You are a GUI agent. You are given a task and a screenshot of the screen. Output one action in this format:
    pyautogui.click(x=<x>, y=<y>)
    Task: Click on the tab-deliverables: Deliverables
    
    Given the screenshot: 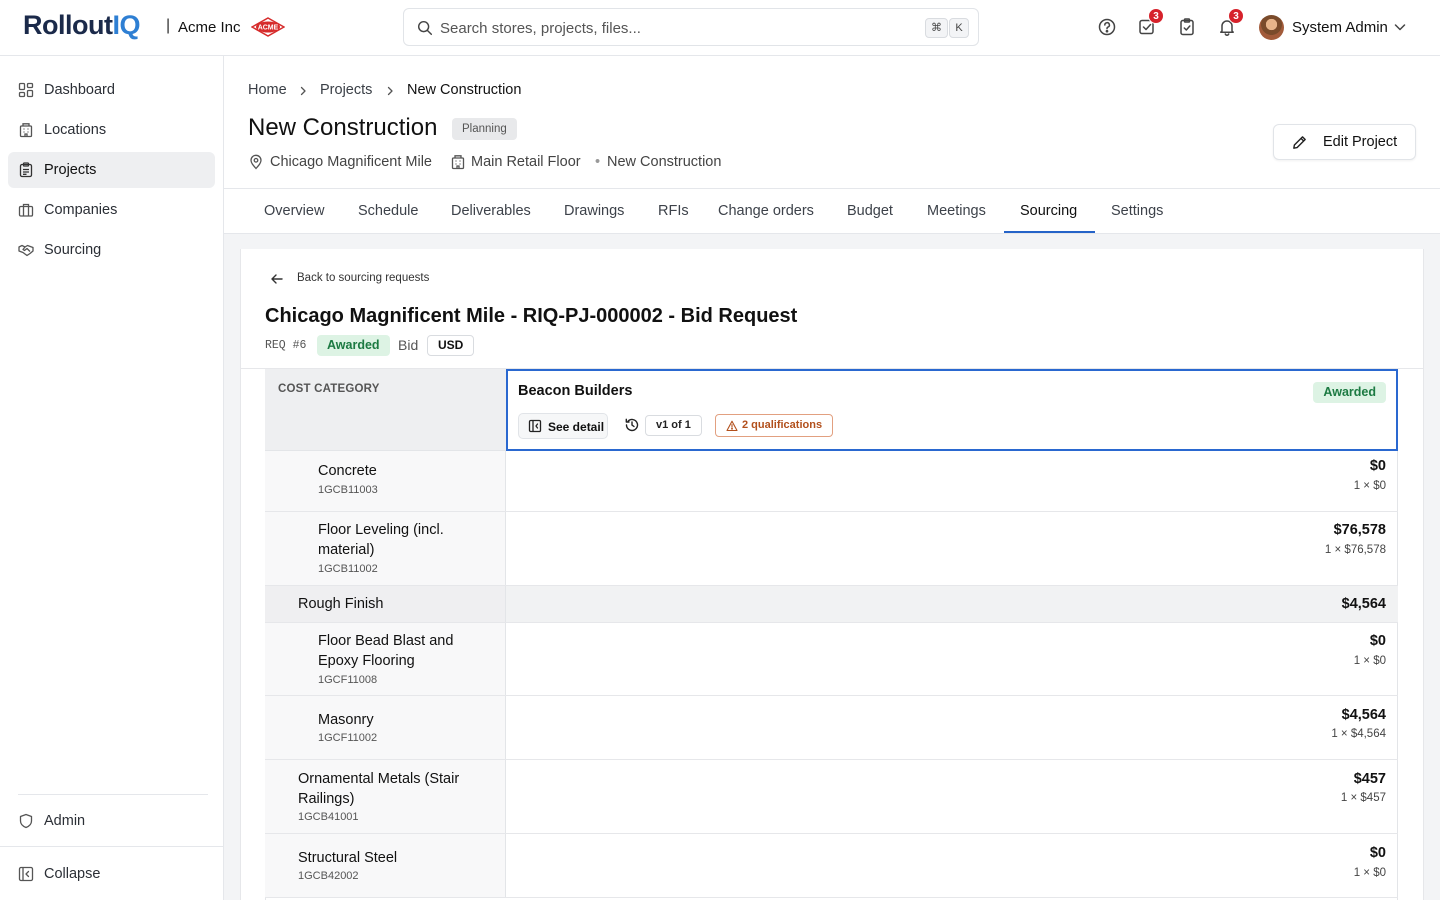 What is the action you would take?
    pyautogui.click(x=491, y=211)
    